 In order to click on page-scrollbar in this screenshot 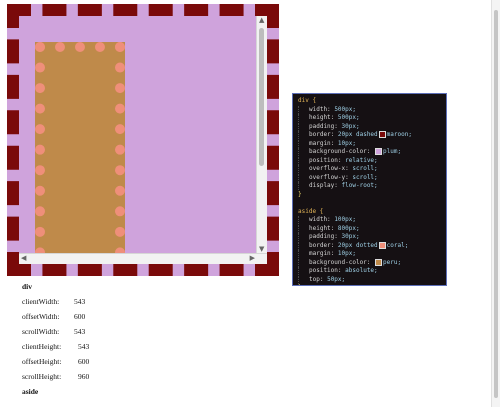, I will do `click(495, 203)`.